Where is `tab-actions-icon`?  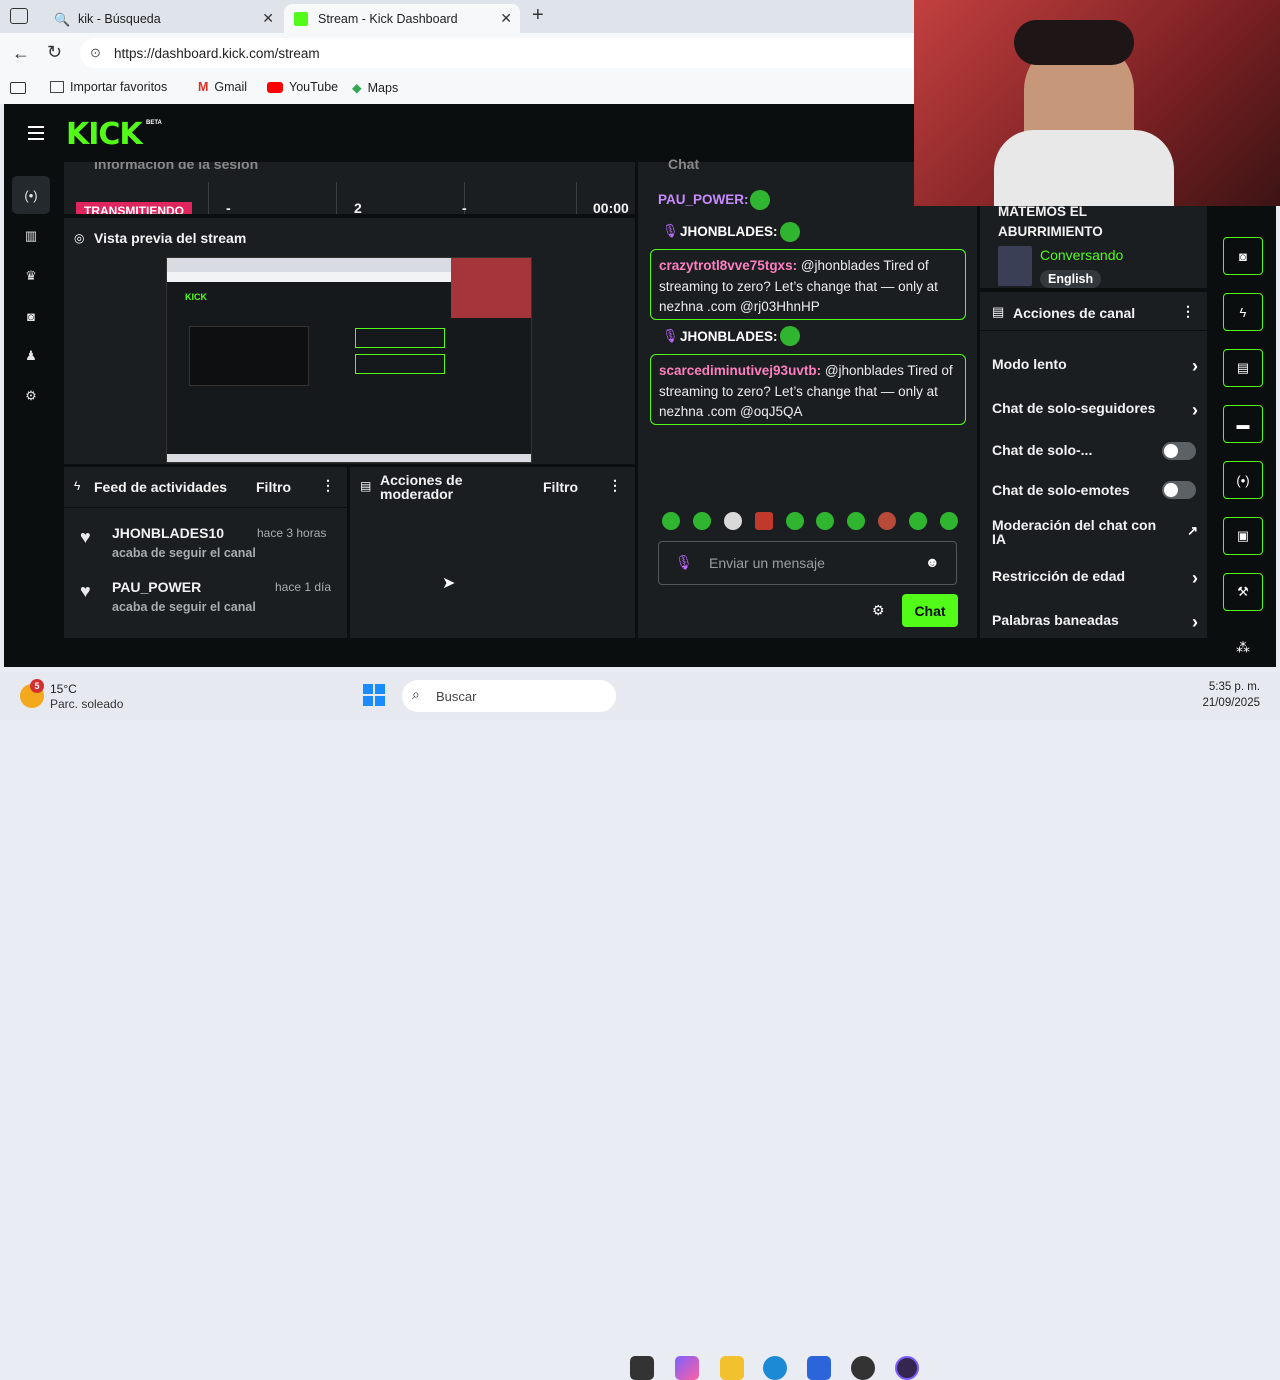 tab-actions-icon is located at coordinates (19, 16).